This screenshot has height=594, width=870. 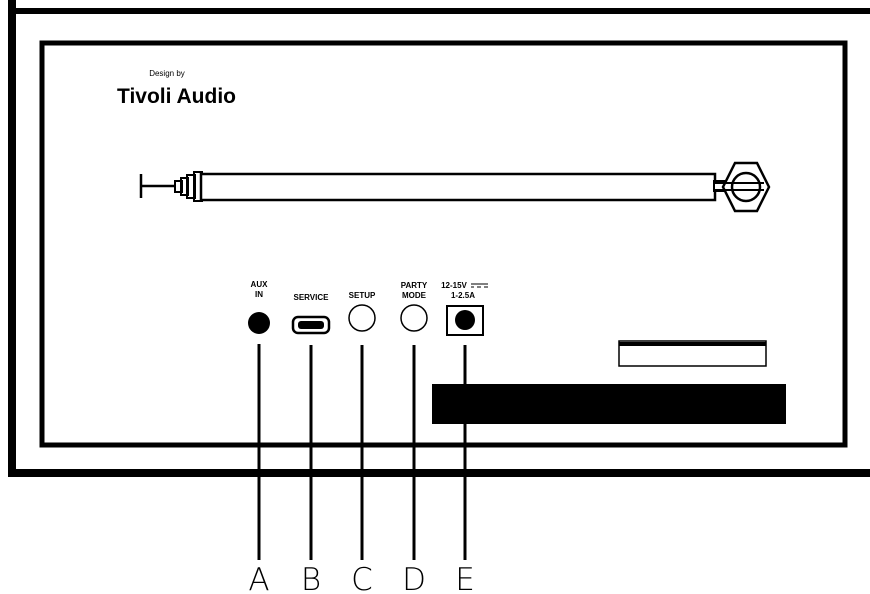 What do you see at coordinates (454, 285) in the screenshot?
I see `port-e-label-line1: 12-15V` at bounding box center [454, 285].